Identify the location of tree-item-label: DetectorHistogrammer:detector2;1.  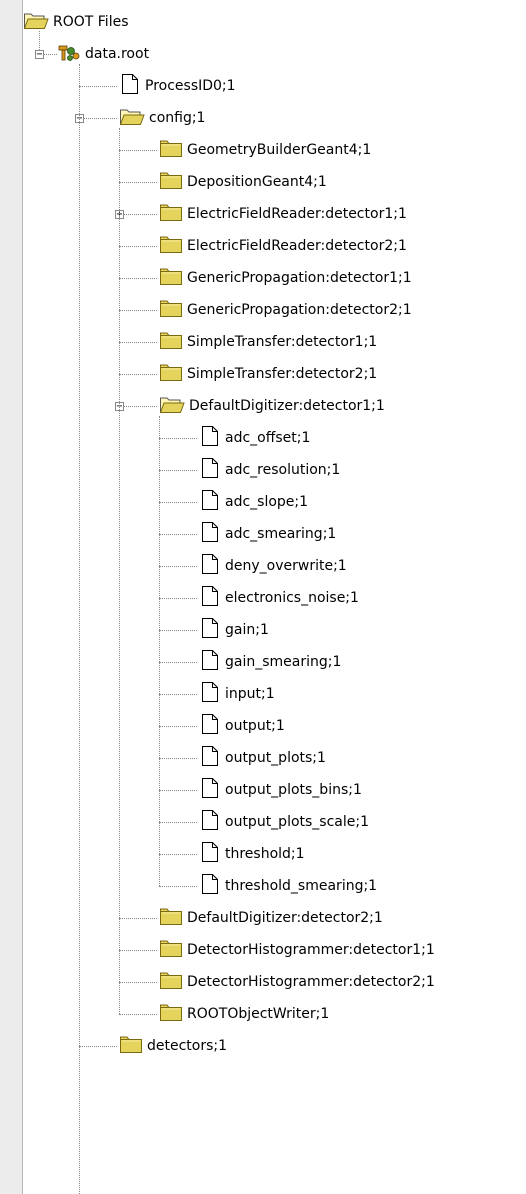
(311, 982).